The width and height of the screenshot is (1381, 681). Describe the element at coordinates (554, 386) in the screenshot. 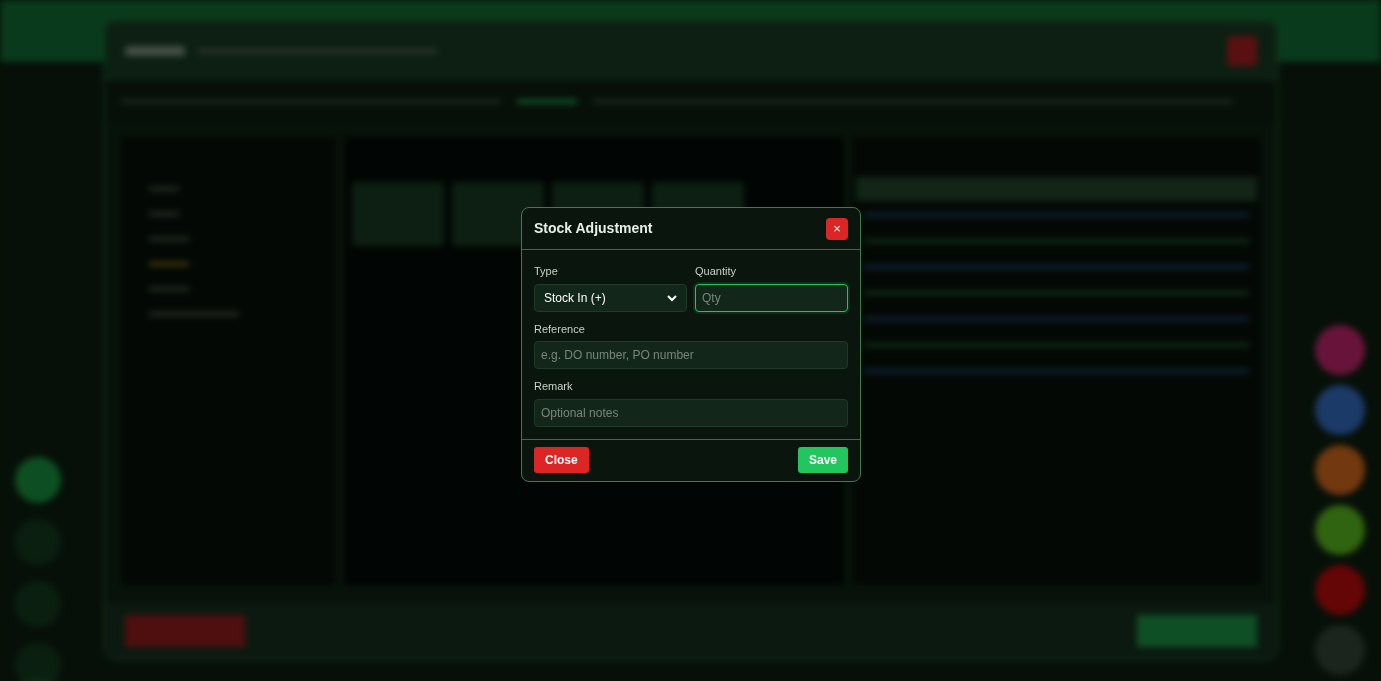

I see `field-label: Remark` at that location.